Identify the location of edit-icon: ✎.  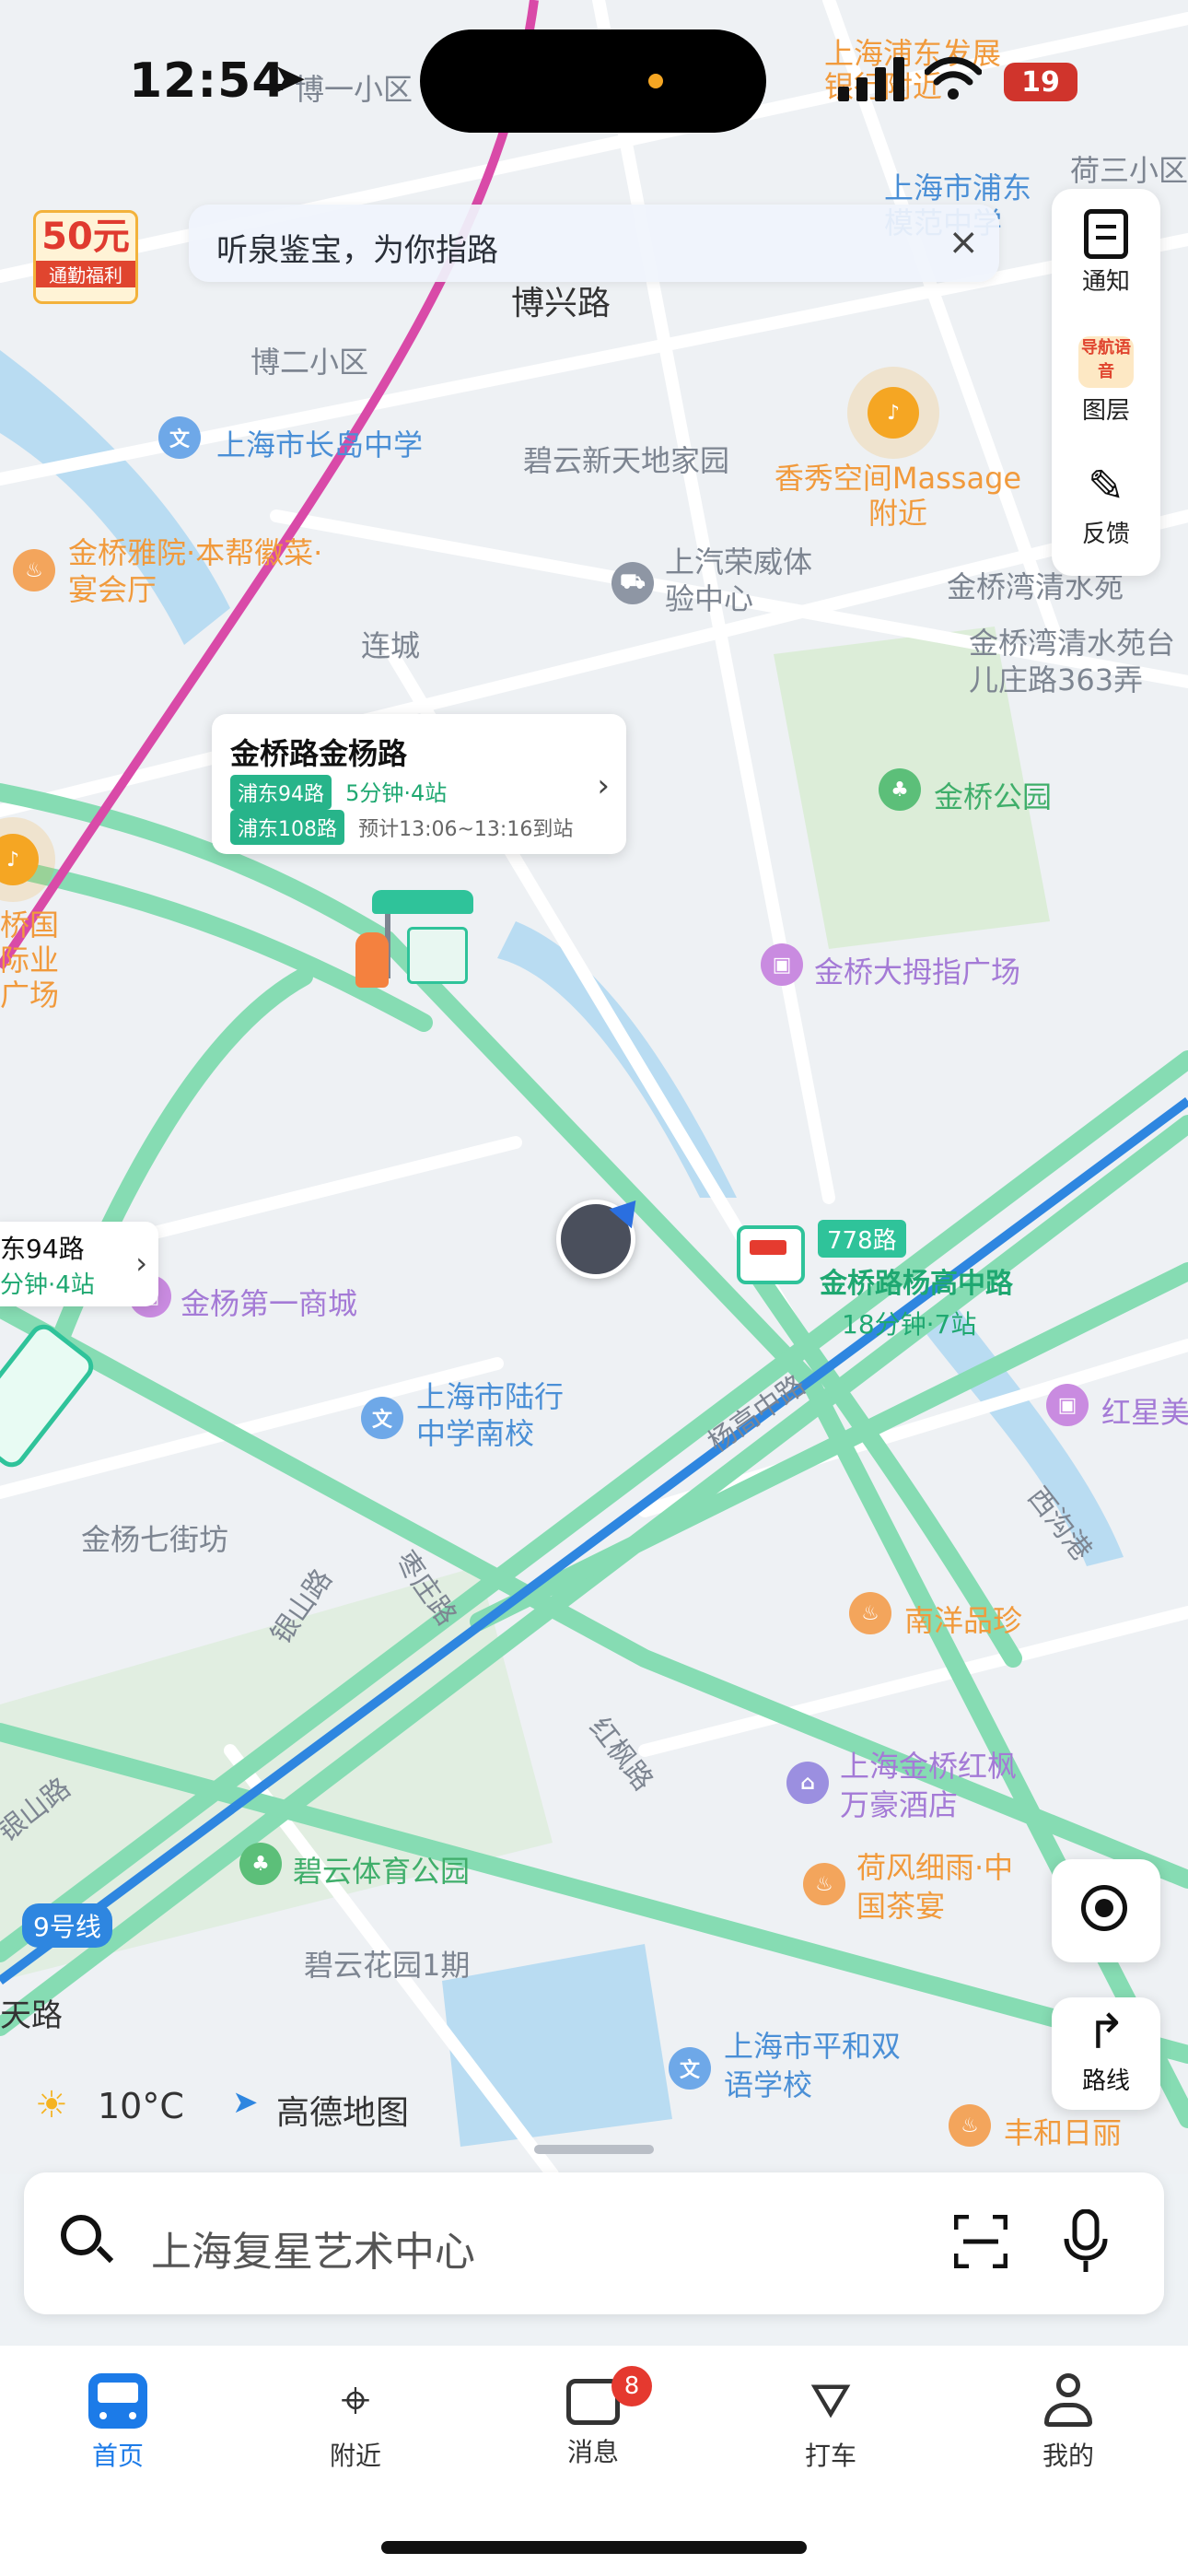
(1106, 486).